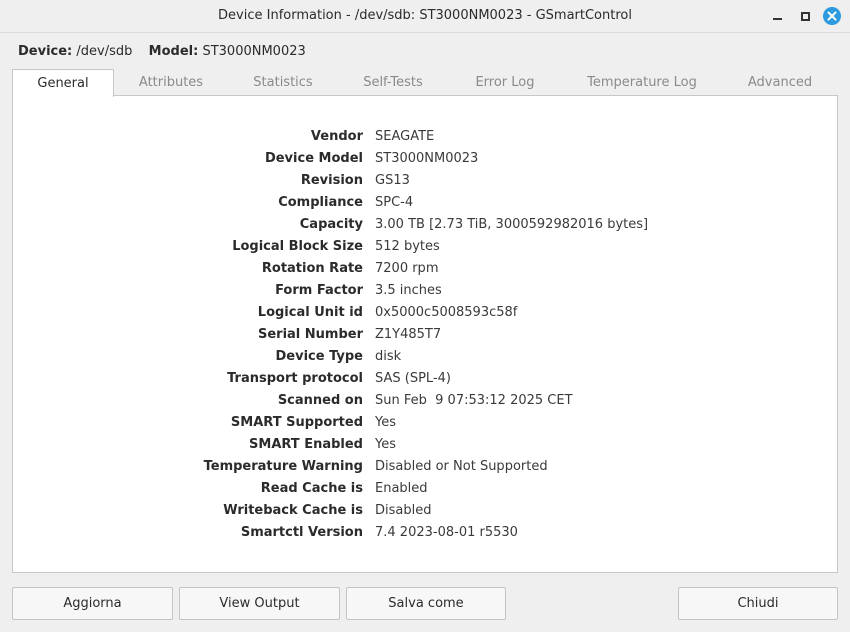 Image resolution: width=850 pixels, height=632 pixels. I want to click on info-row-device-model: Device Model ST3000NM0023, so click(426, 160).